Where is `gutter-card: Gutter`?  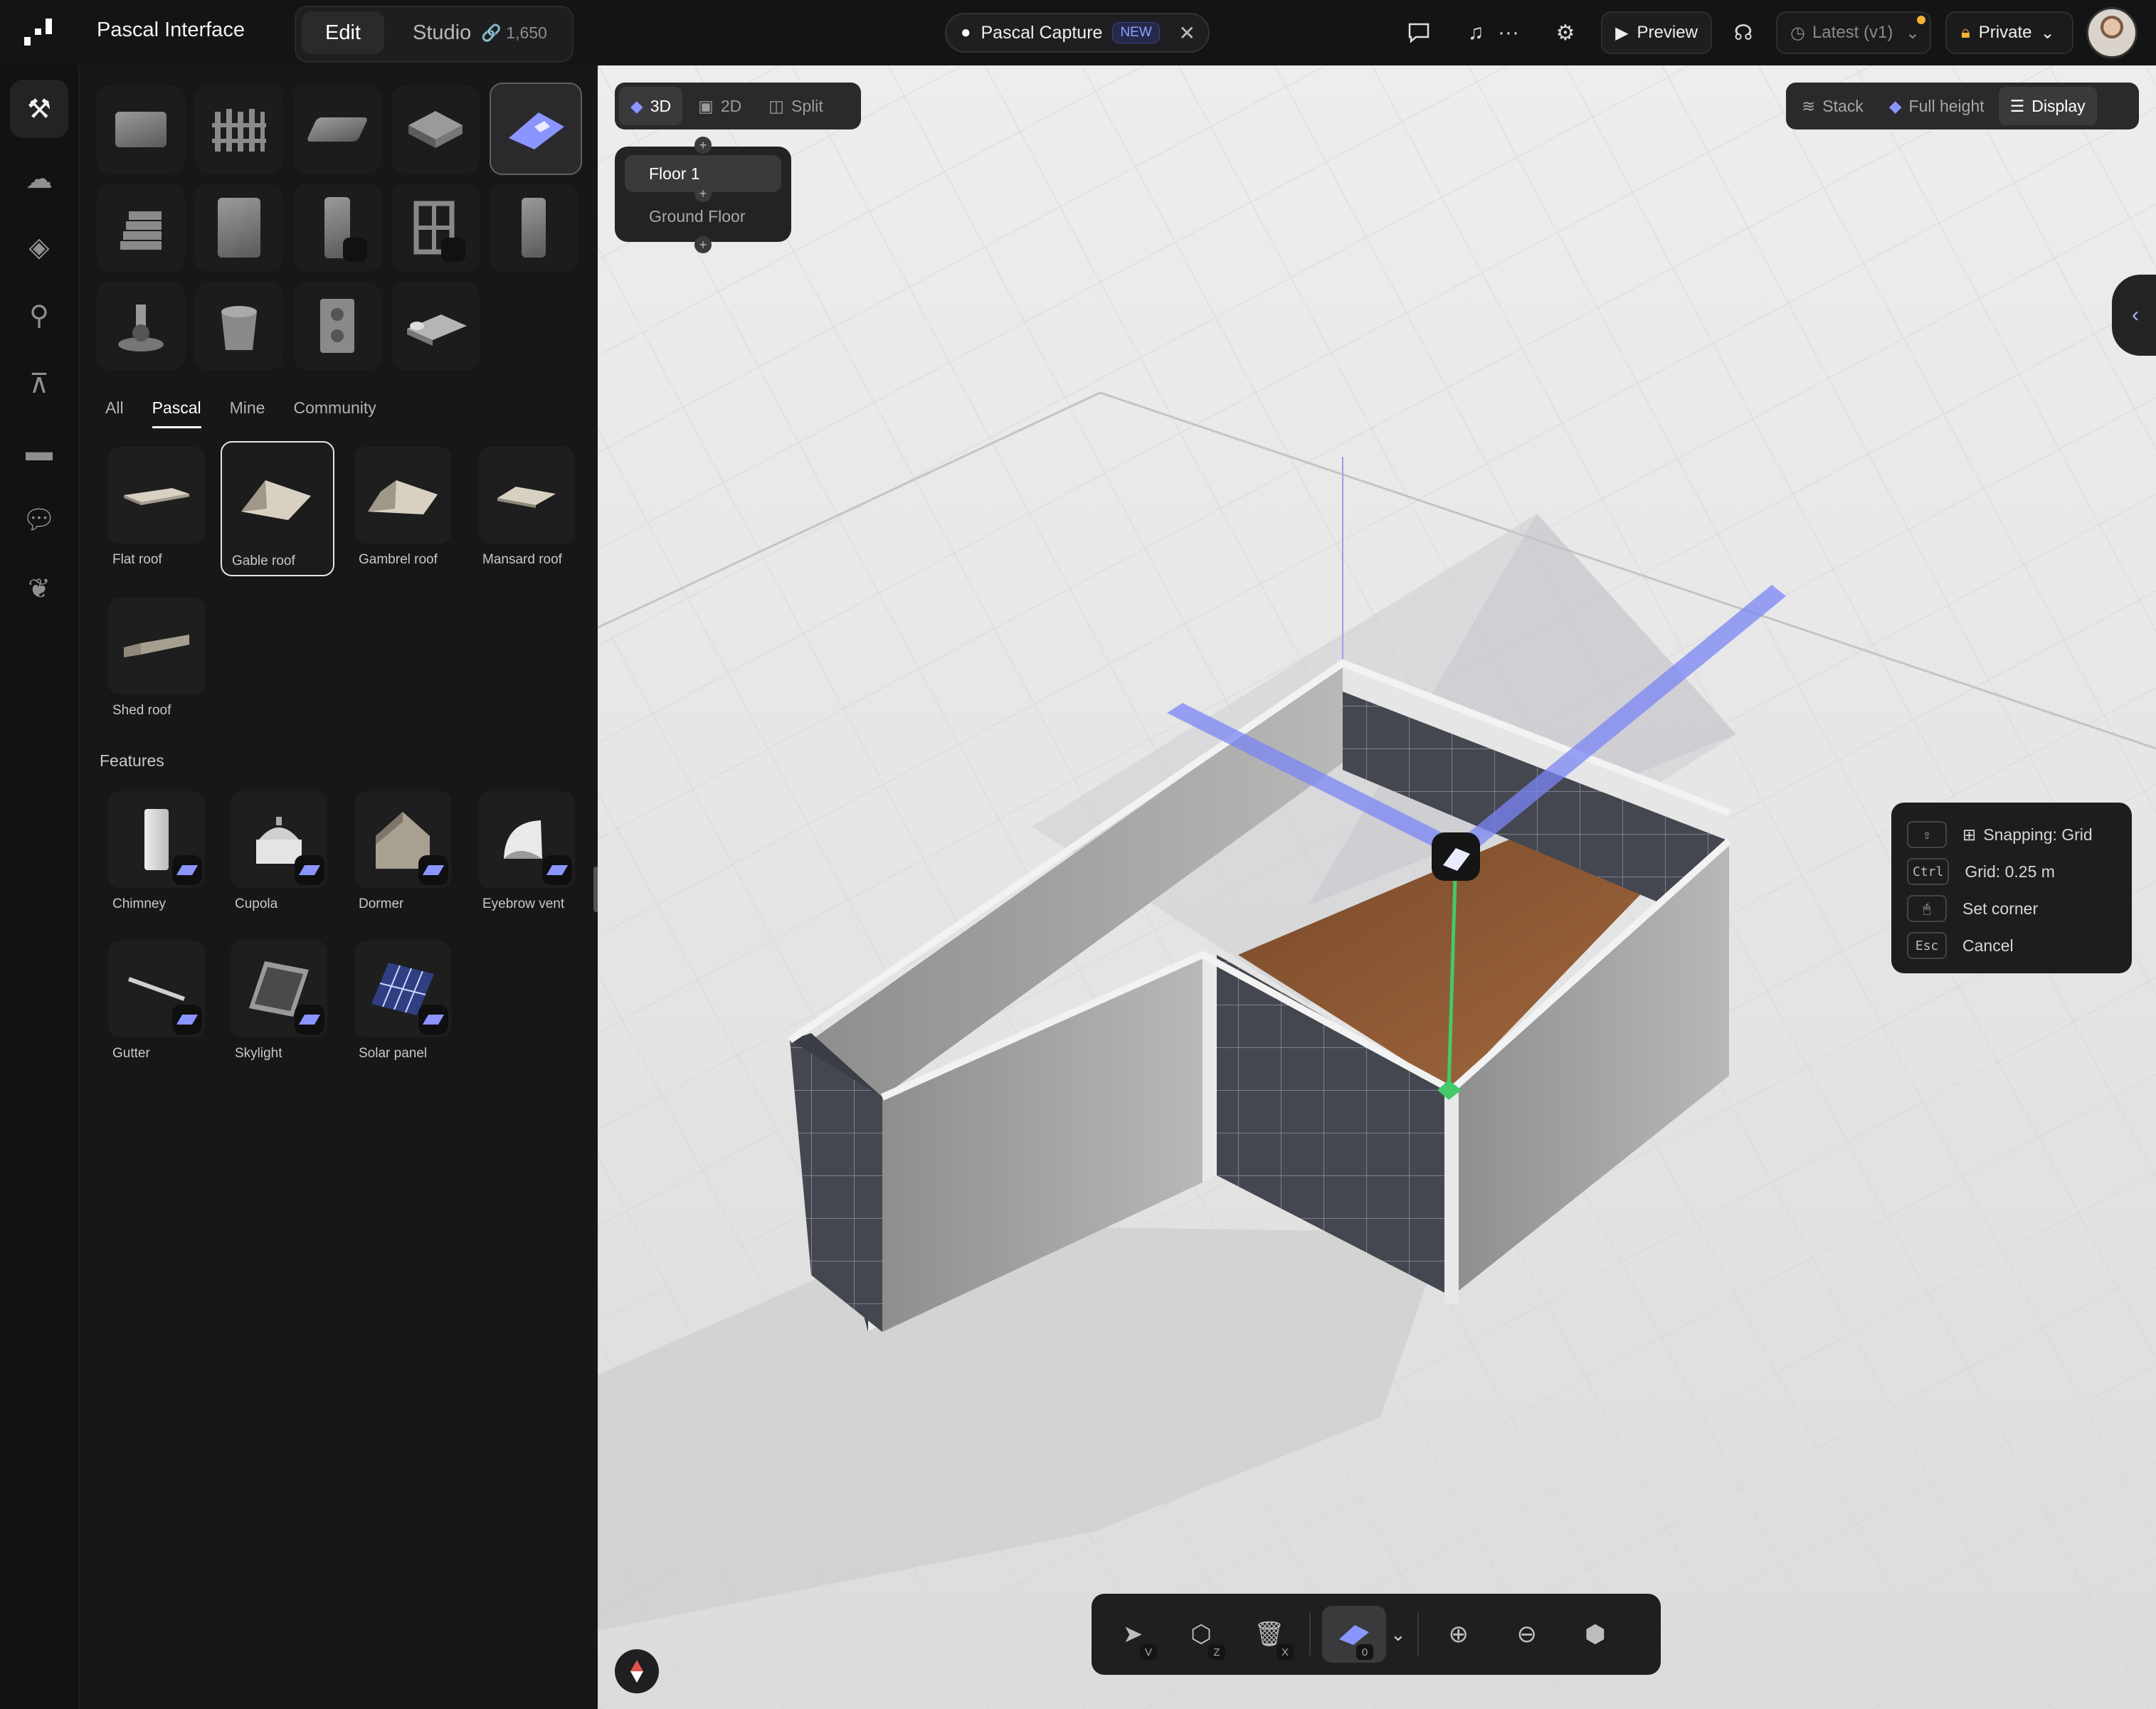 gutter-card: Gutter is located at coordinates (159, 1008).